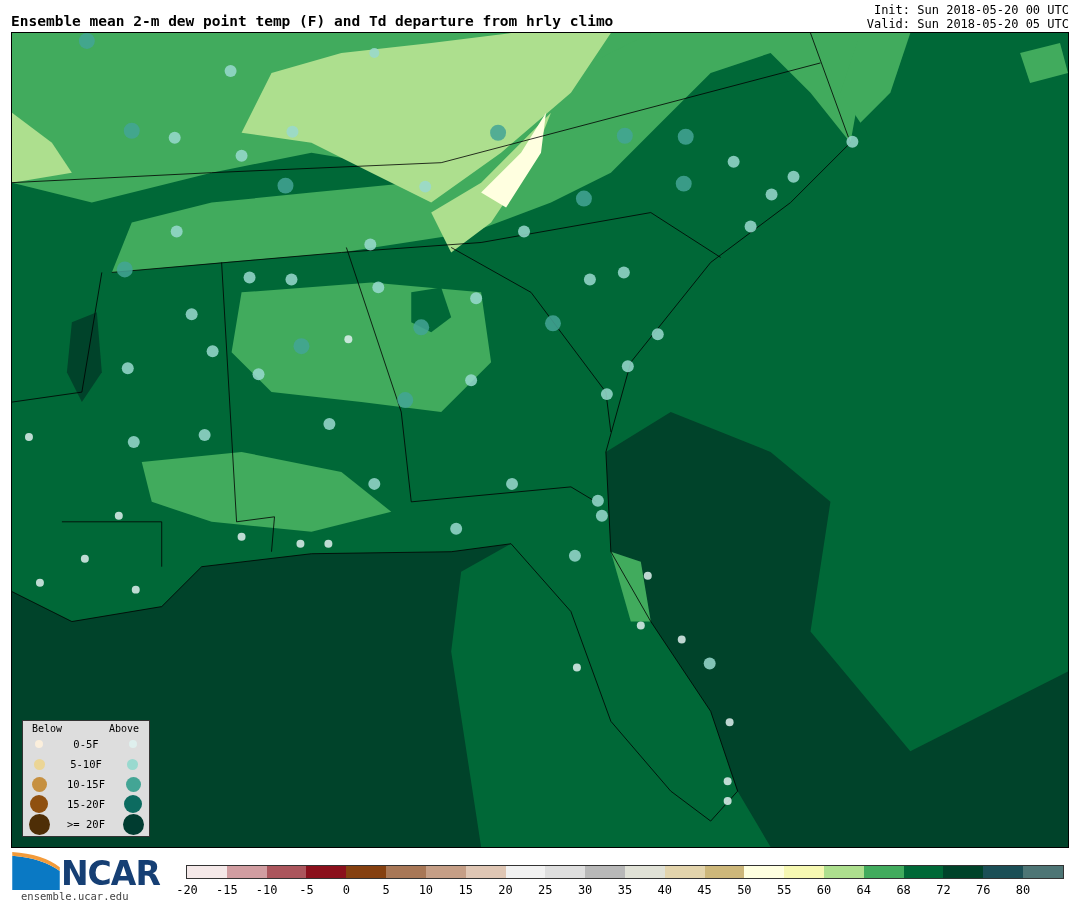 The height and width of the screenshot is (915, 1080). I want to click on colorbar-tick-label: -5, so click(306, 890).